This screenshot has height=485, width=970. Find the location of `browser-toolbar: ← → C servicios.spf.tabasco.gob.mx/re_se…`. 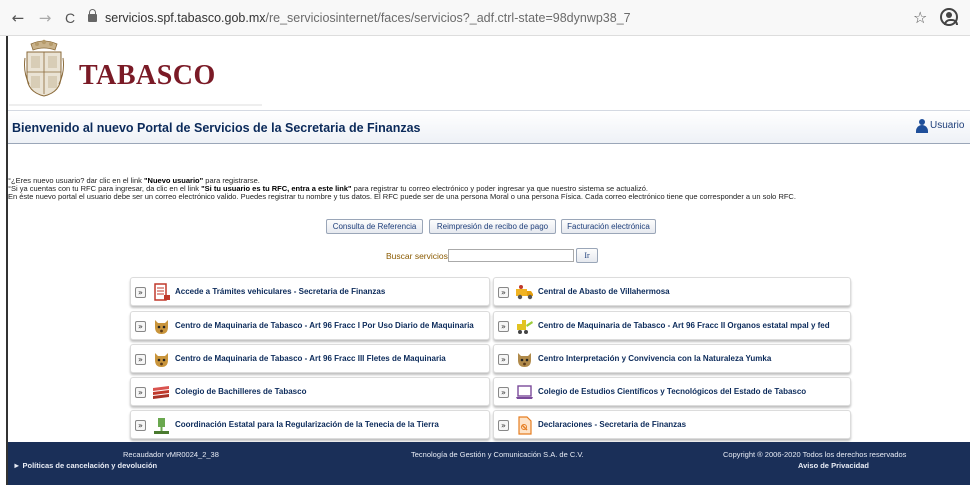

browser-toolbar: ← → C servicios.spf.tabasco.gob.mx/re_se… is located at coordinates (485, 18).